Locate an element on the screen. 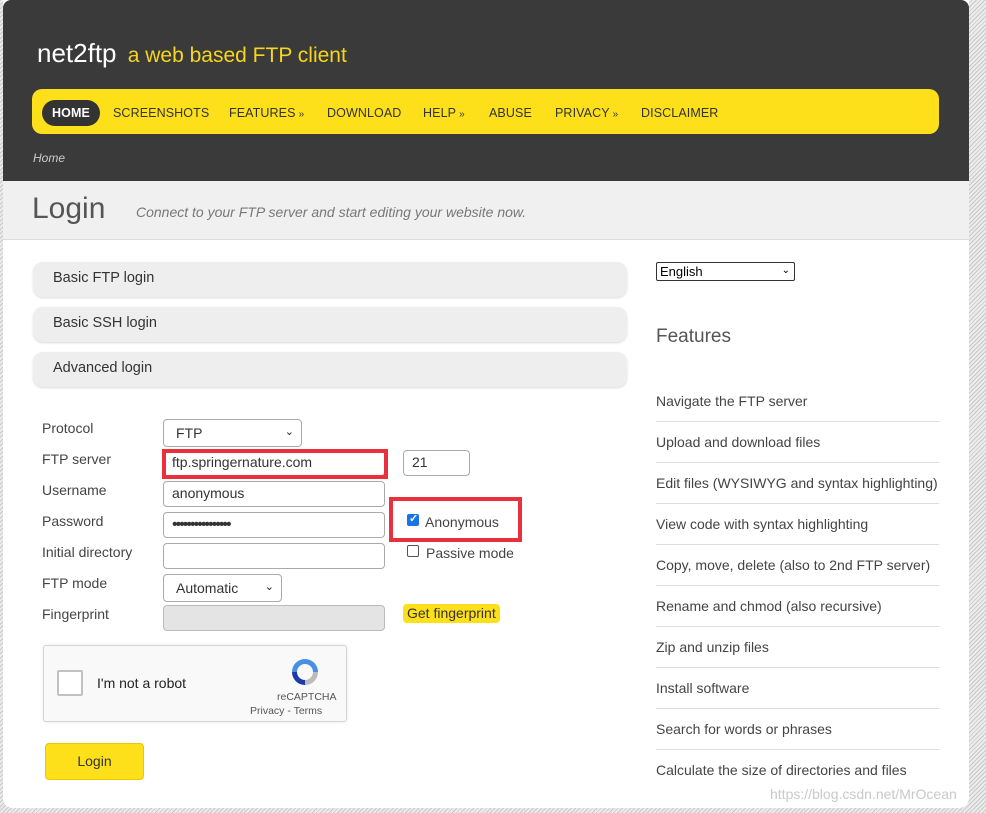 The image size is (986, 813). nav-home-label: HOME is located at coordinates (71, 113).